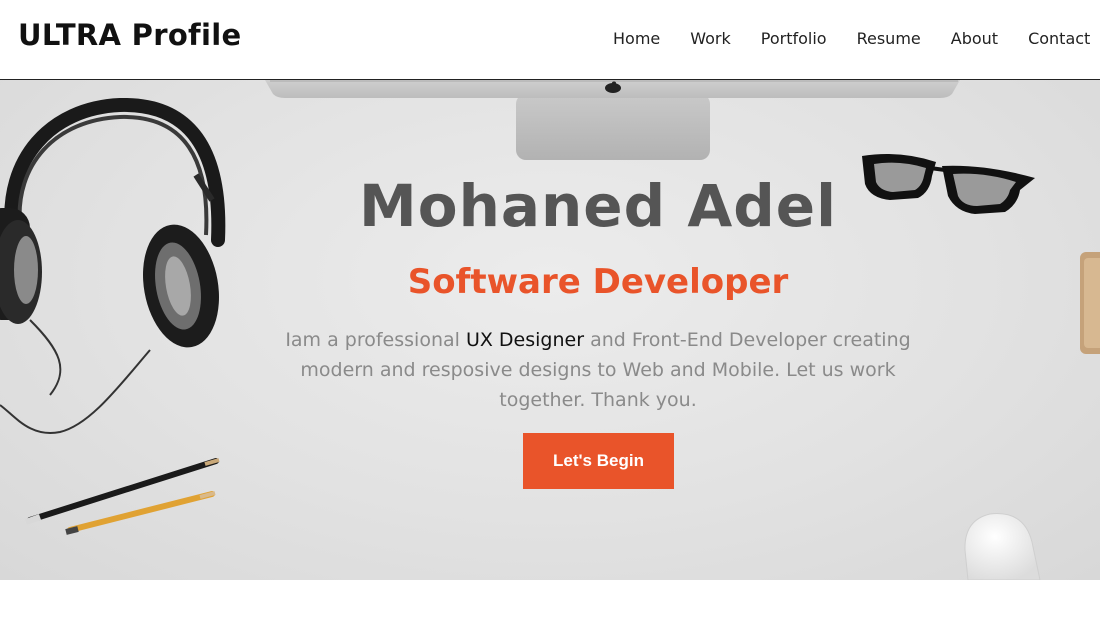 This screenshot has height=623, width=1100. What do you see at coordinates (525, 340) in the screenshot?
I see `hero-description-highlight: UX Designer` at bounding box center [525, 340].